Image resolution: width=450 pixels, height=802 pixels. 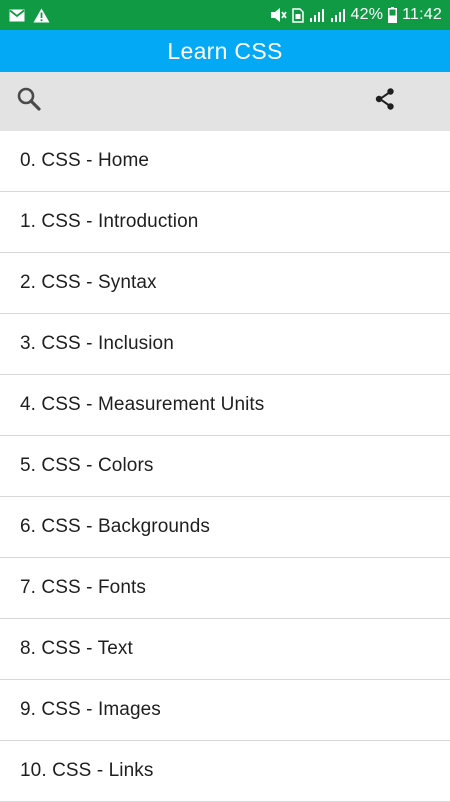 I want to click on toolbar, so click(x=225, y=101).